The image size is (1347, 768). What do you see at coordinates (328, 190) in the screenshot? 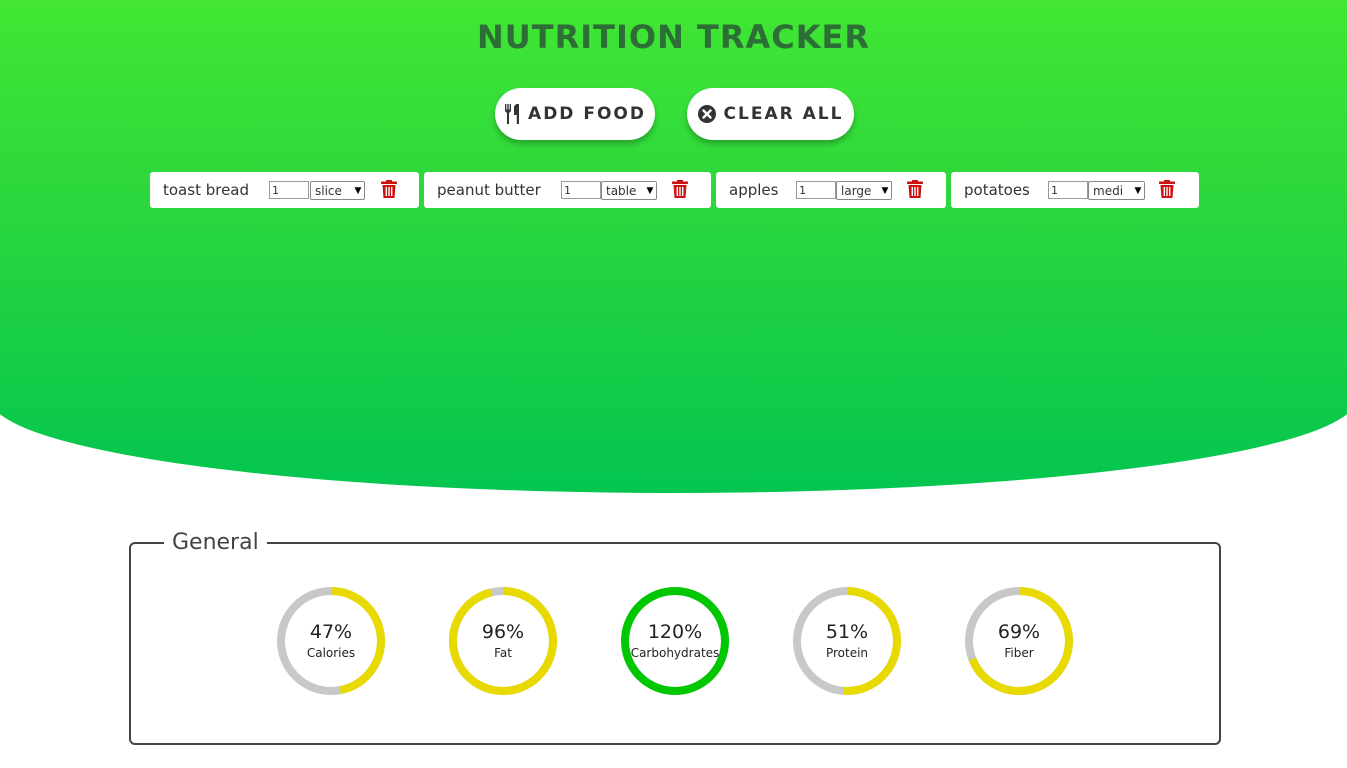
I see `unit-select-value: slice` at bounding box center [328, 190].